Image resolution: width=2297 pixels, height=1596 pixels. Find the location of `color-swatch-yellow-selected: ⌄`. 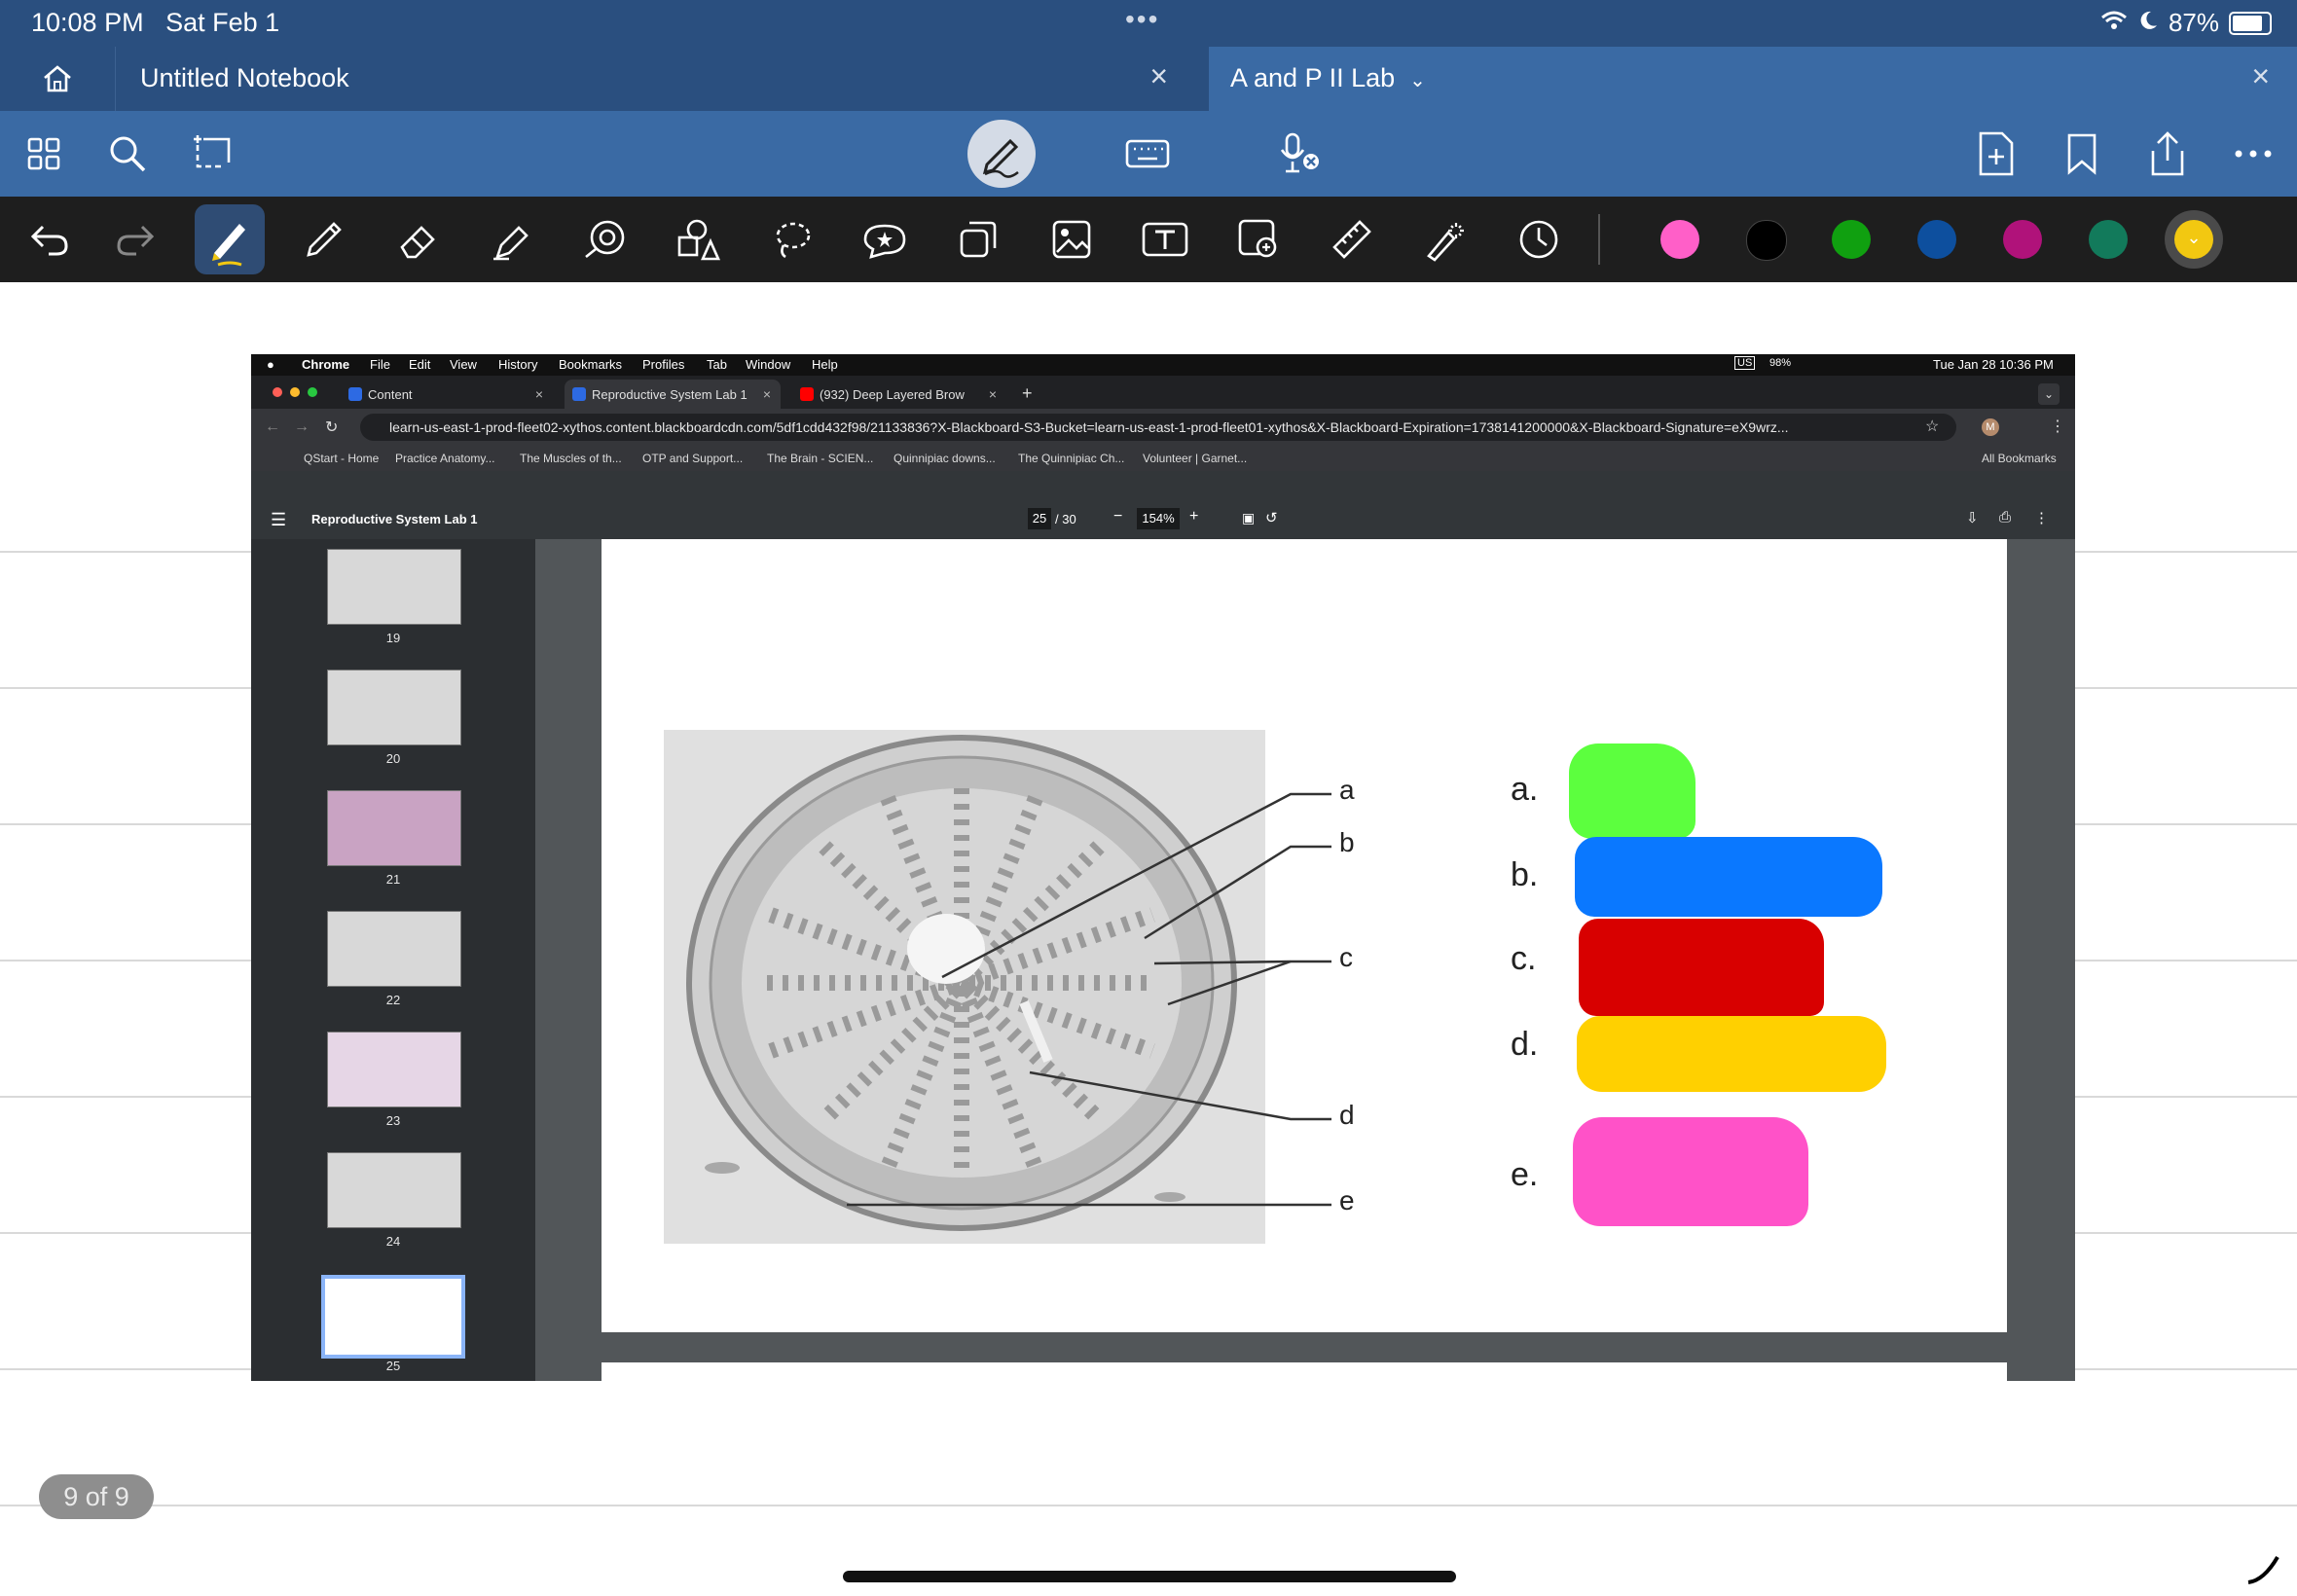

color-swatch-yellow-selected: ⌄ is located at coordinates (2194, 239).